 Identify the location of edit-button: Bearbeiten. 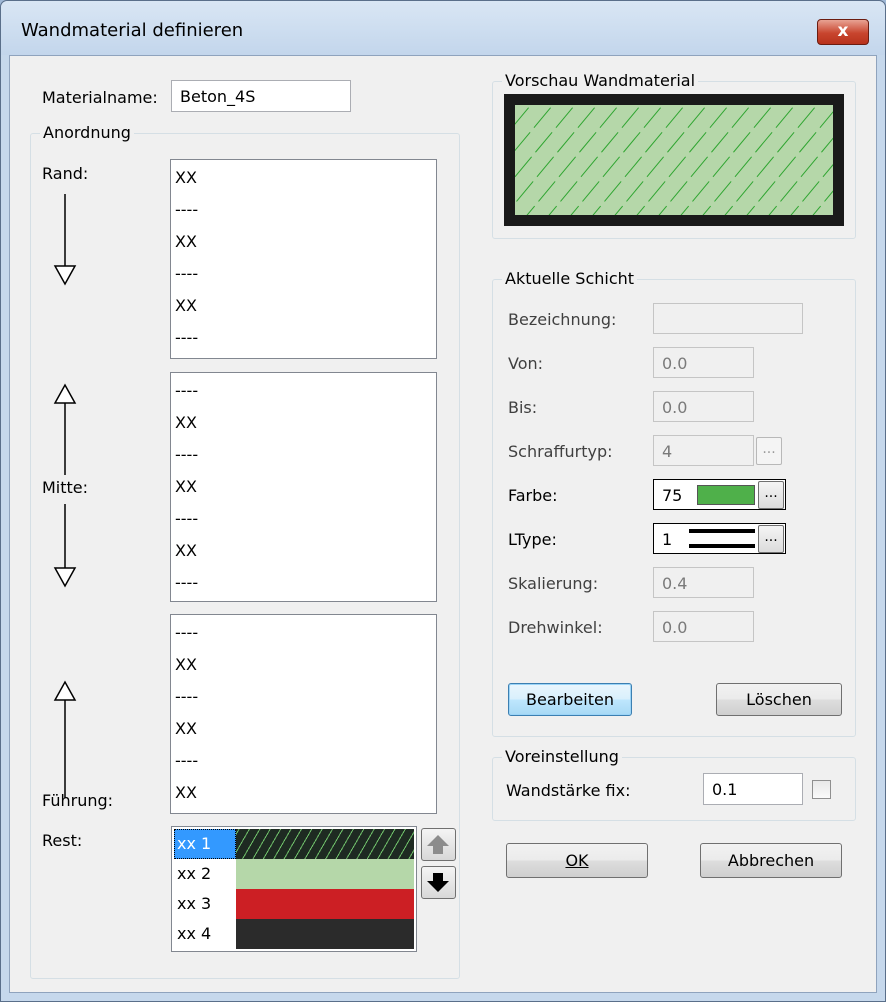
(570, 699).